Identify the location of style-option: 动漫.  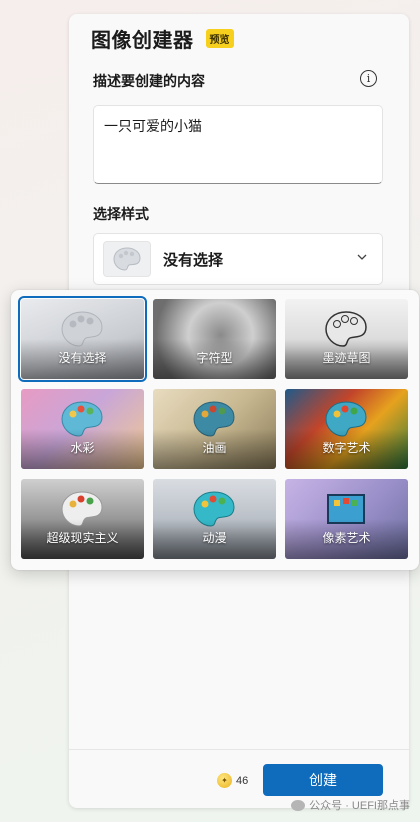
(214, 519).